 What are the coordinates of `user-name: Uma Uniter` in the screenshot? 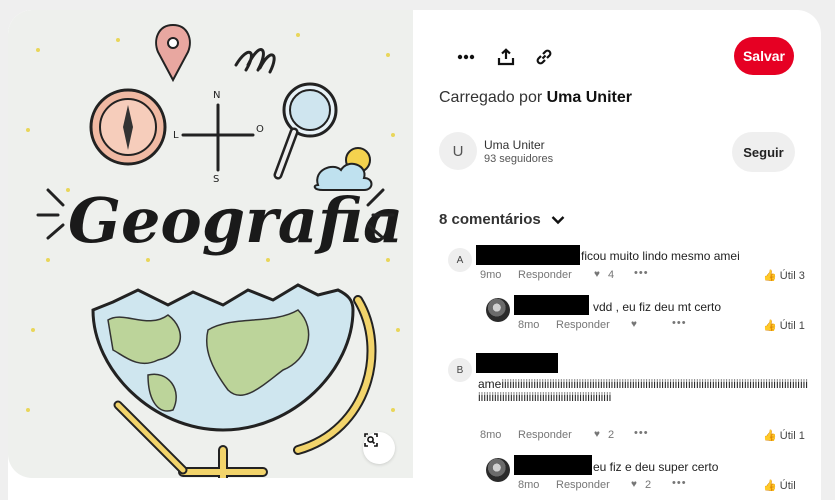 It's located at (514, 145).